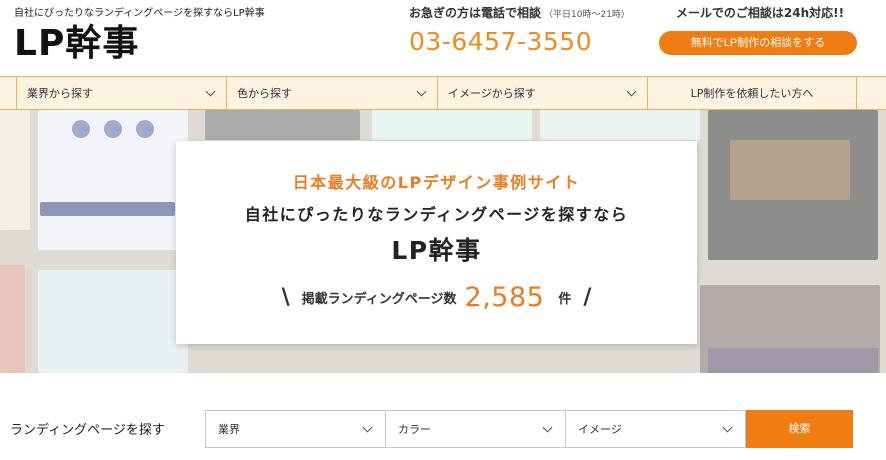  What do you see at coordinates (600, 429) in the screenshot?
I see `select-value: イメージ` at bounding box center [600, 429].